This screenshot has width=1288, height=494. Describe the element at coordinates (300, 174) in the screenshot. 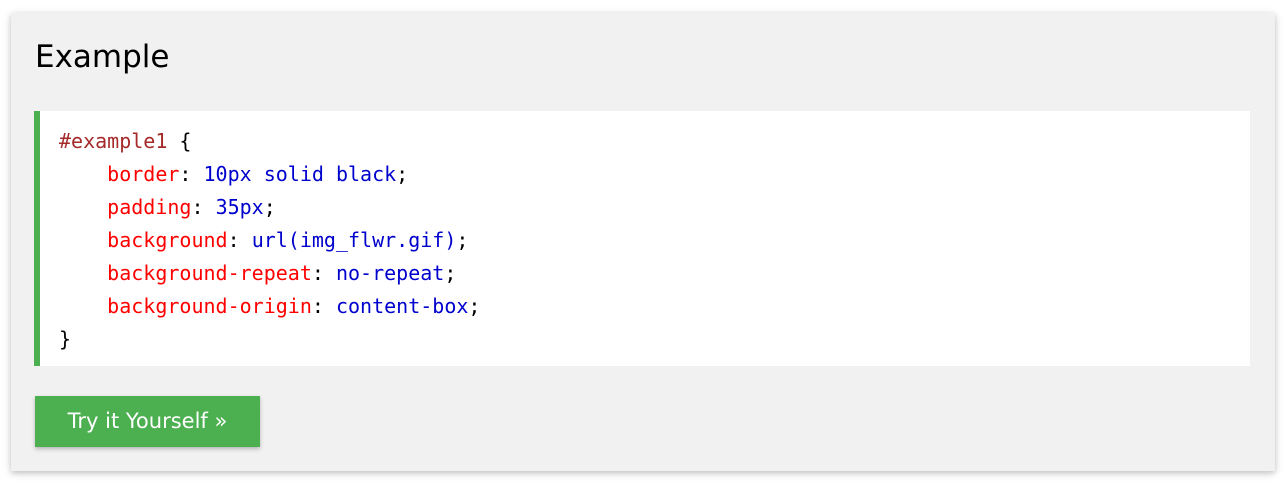

I see `css-value: 10px solid black` at that location.